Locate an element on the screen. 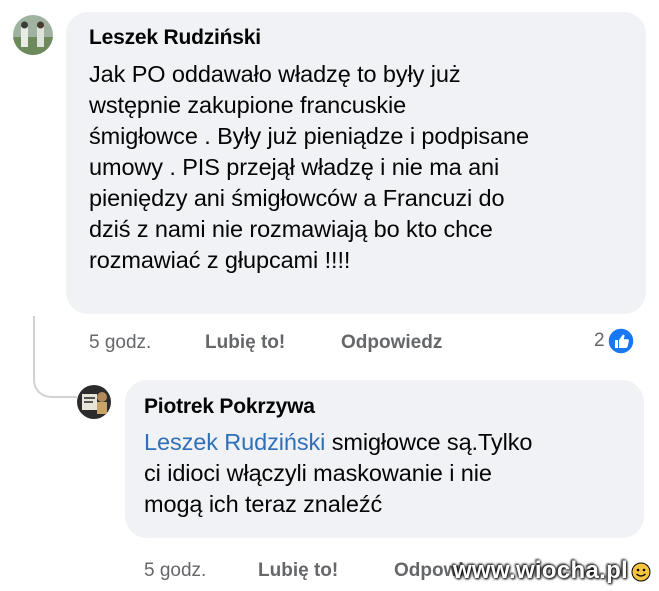 This screenshot has width=659, height=591. comment-author-1: Leszek Rudziński is located at coordinates (175, 38).